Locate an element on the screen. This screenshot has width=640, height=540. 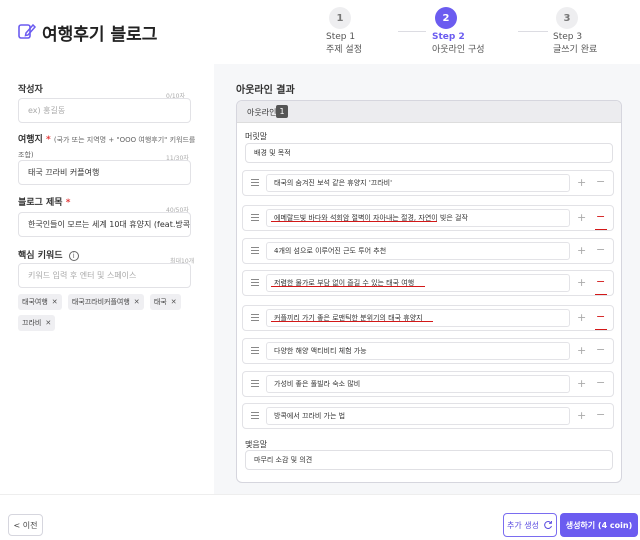
blog-title-input: 한국인들이 모르는 세계 10대 휴양지 (feat.방콕에 is located at coordinates (104, 224).